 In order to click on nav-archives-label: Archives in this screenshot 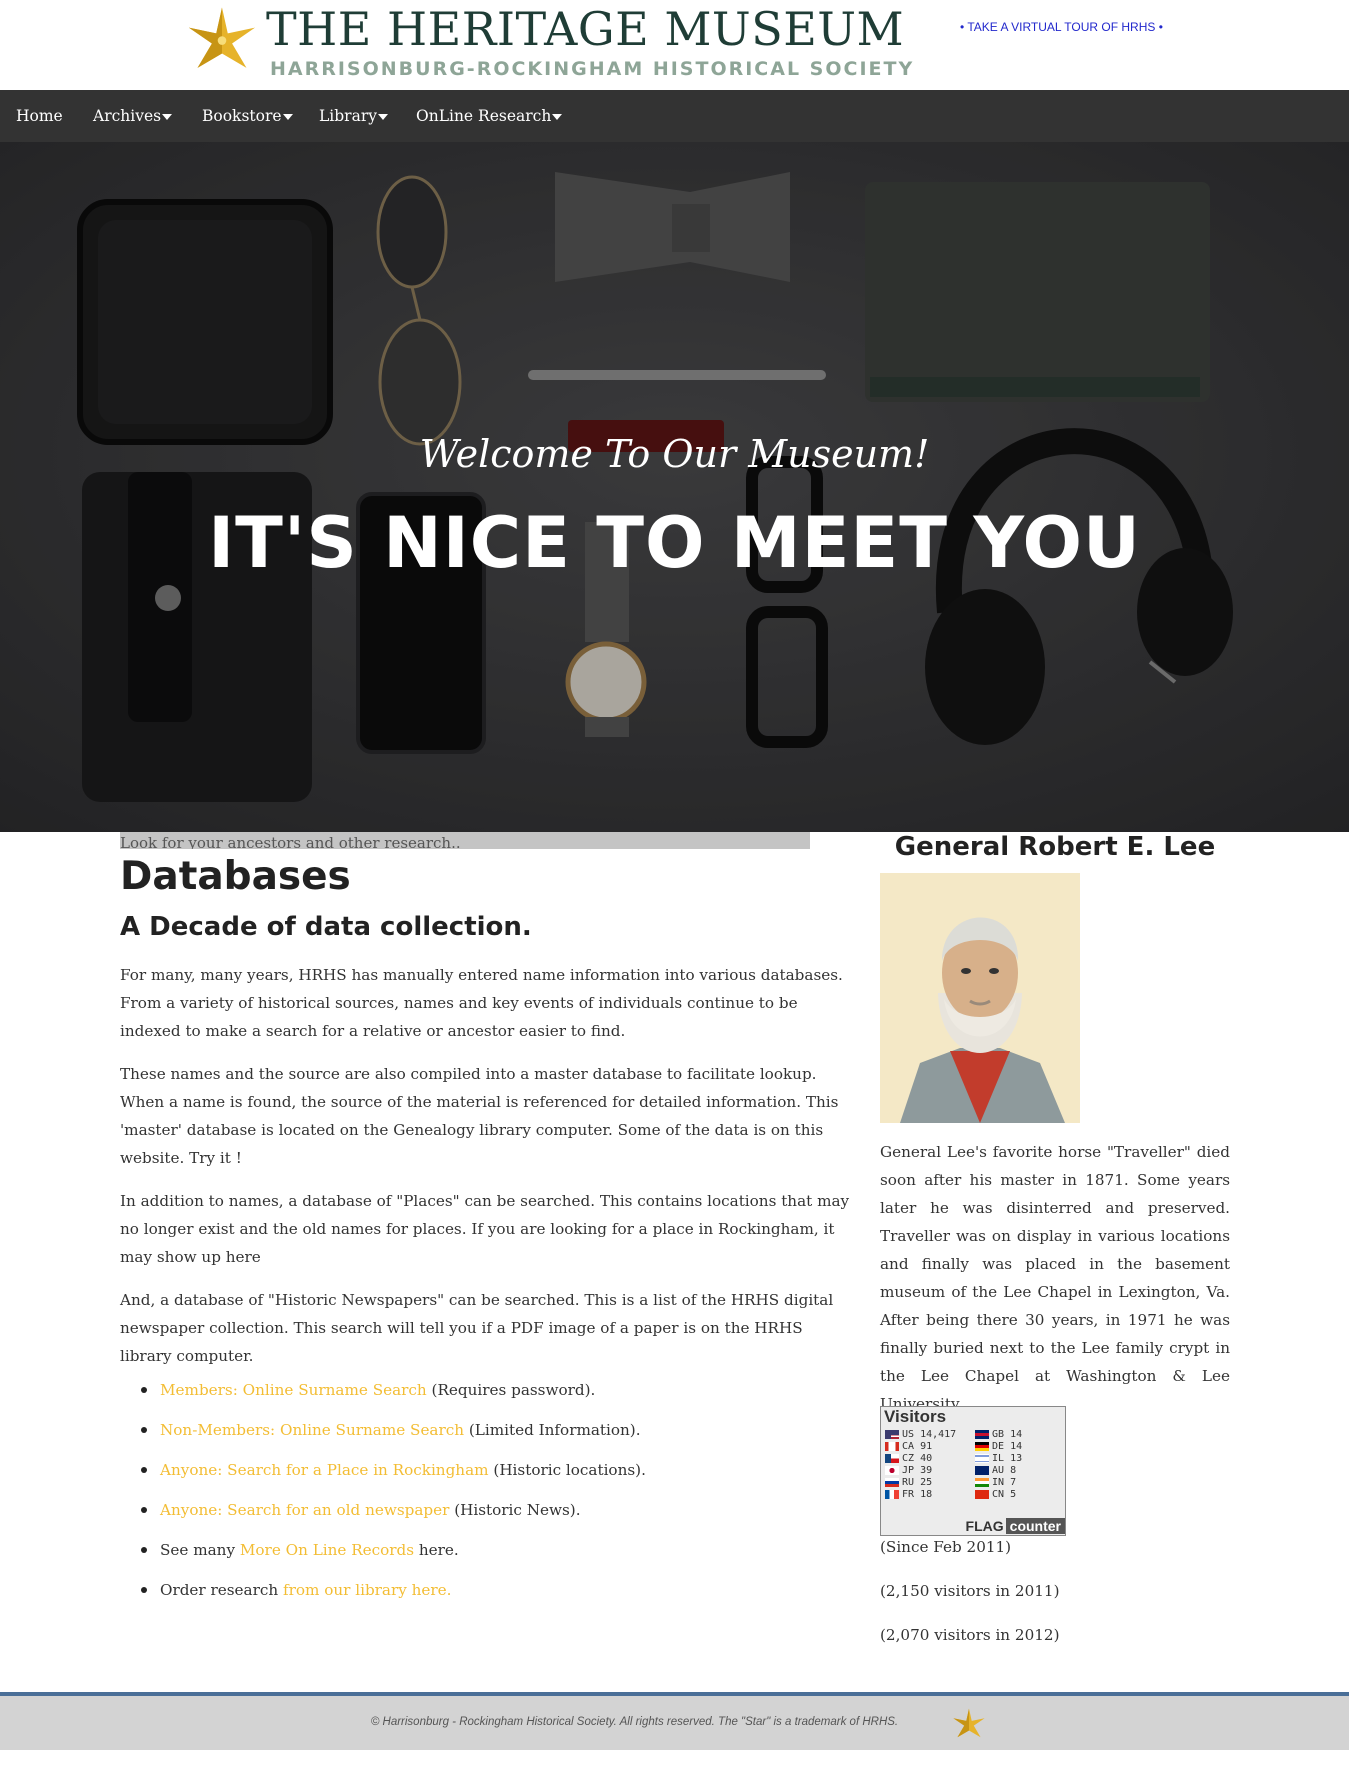, I will do `click(127, 116)`.